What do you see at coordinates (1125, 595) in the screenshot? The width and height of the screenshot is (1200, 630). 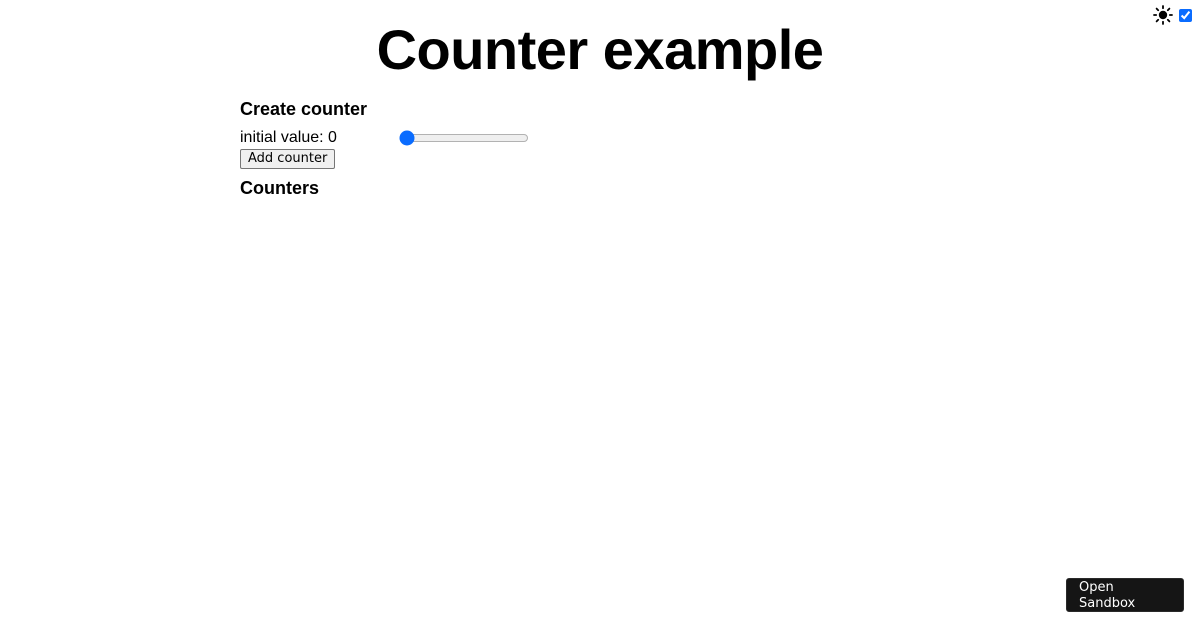 I see `open-sandbox-button: Open Sandbox` at bounding box center [1125, 595].